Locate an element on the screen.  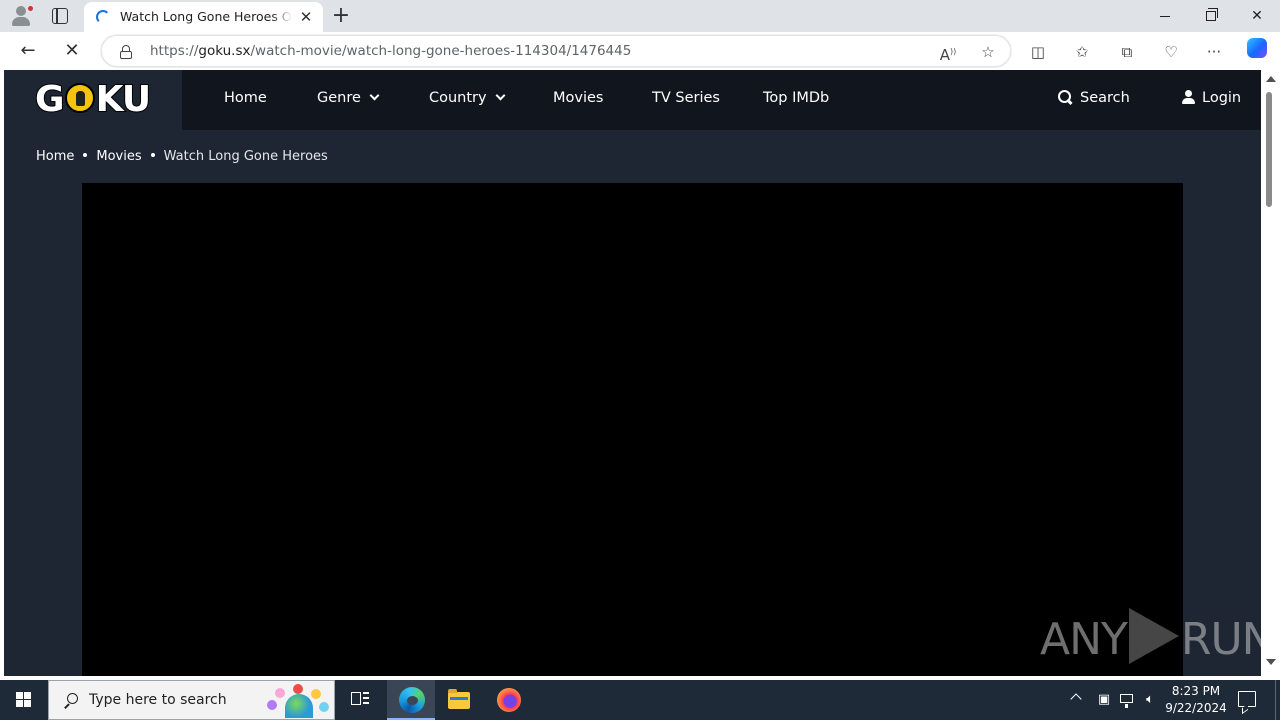
taskbar-firefox-app is located at coordinates (508, 700).